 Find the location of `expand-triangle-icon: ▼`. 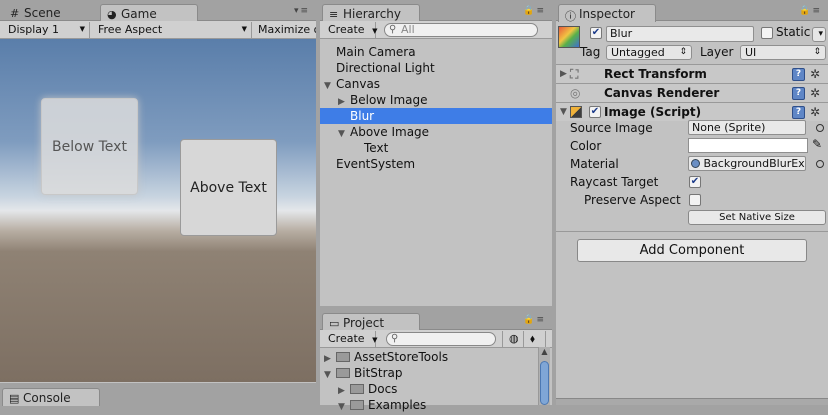

expand-triangle-icon: ▼ is located at coordinates (344, 407).